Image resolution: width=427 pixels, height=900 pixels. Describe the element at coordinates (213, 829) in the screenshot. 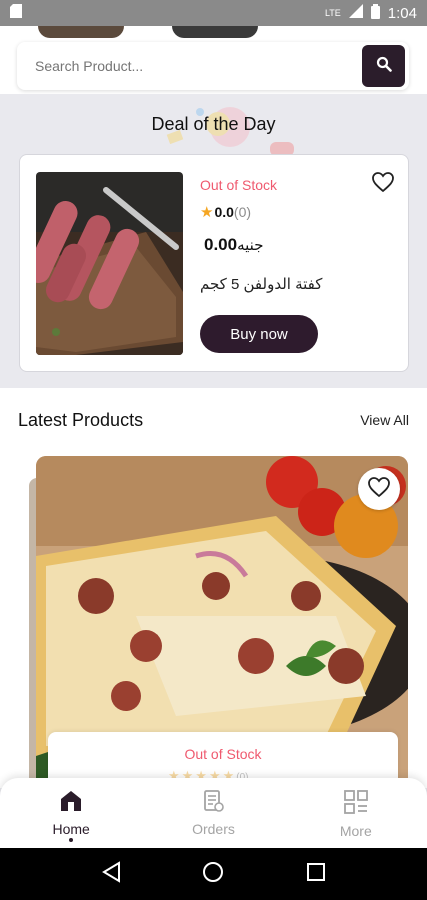

I see `nav-label: Orders` at that location.